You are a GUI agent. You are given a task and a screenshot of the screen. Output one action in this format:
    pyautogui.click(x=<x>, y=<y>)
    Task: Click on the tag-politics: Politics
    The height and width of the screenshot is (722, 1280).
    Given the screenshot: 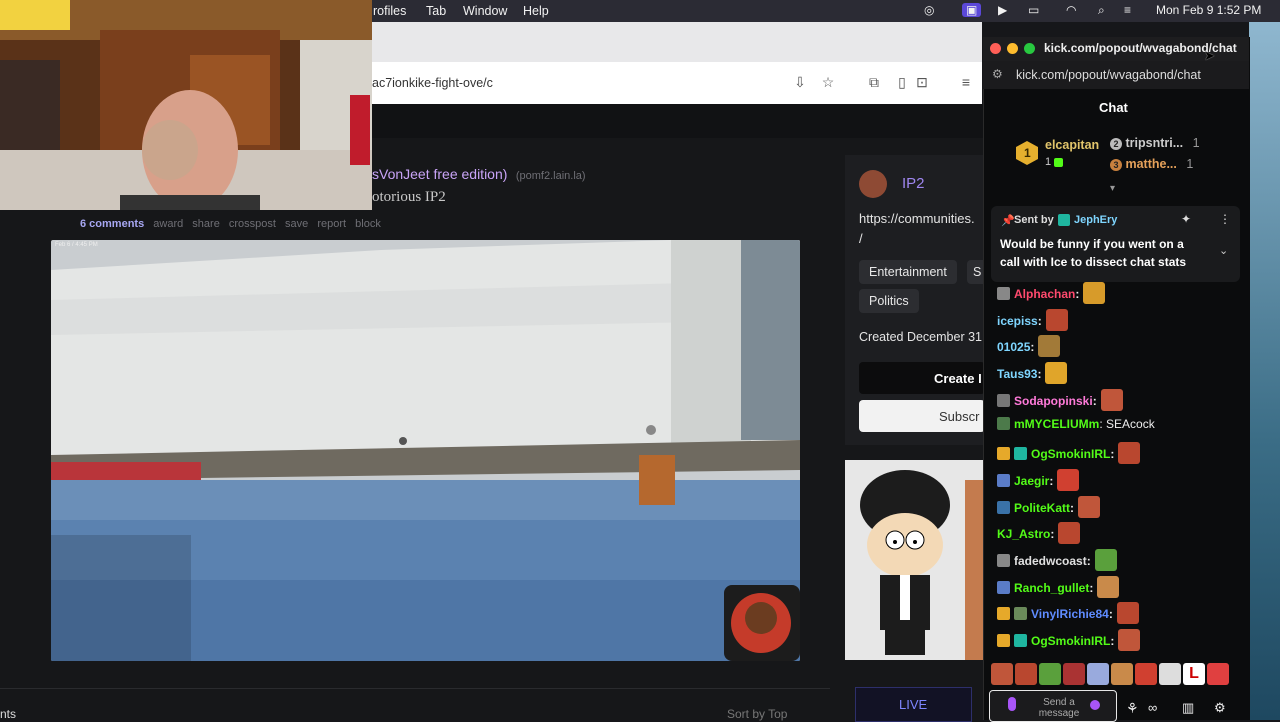 What is the action you would take?
    pyautogui.click(x=889, y=301)
    